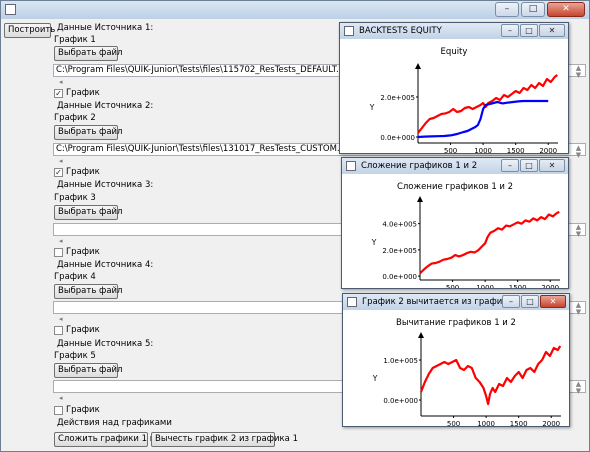  Describe the element at coordinates (83, 172) in the screenshot. I see `source-2-checkbox-label: График` at that location.